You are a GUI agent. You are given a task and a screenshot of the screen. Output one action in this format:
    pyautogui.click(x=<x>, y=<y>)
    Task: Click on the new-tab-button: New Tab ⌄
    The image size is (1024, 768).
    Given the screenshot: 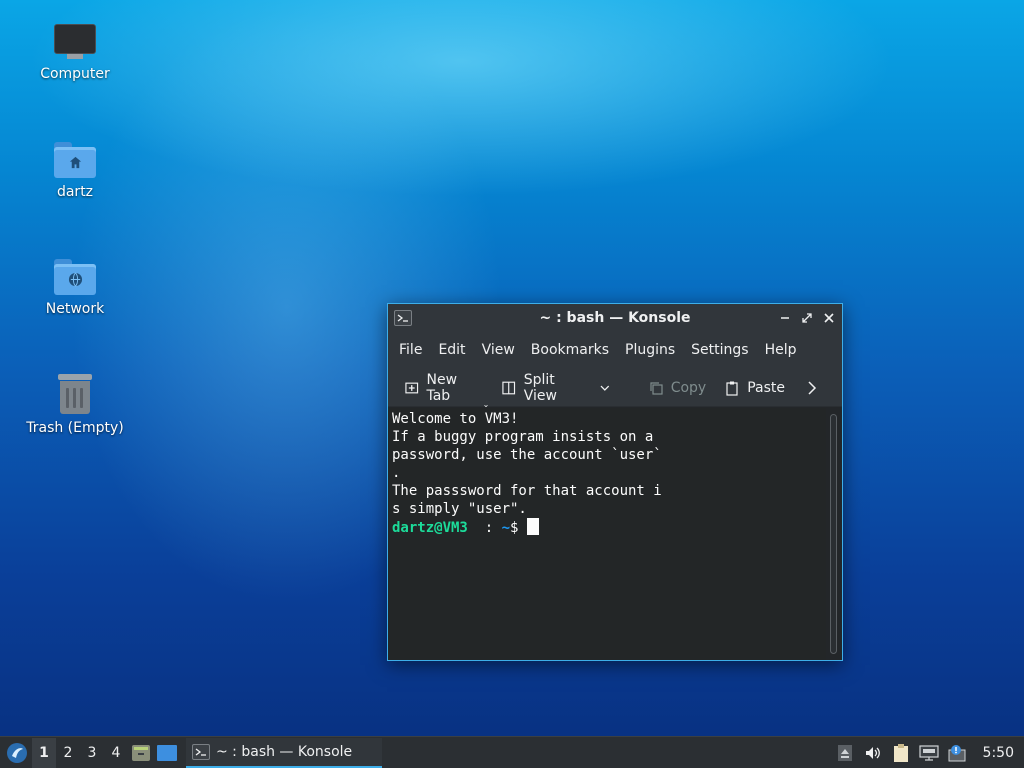 What is the action you would take?
    pyautogui.click(x=446, y=390)
    